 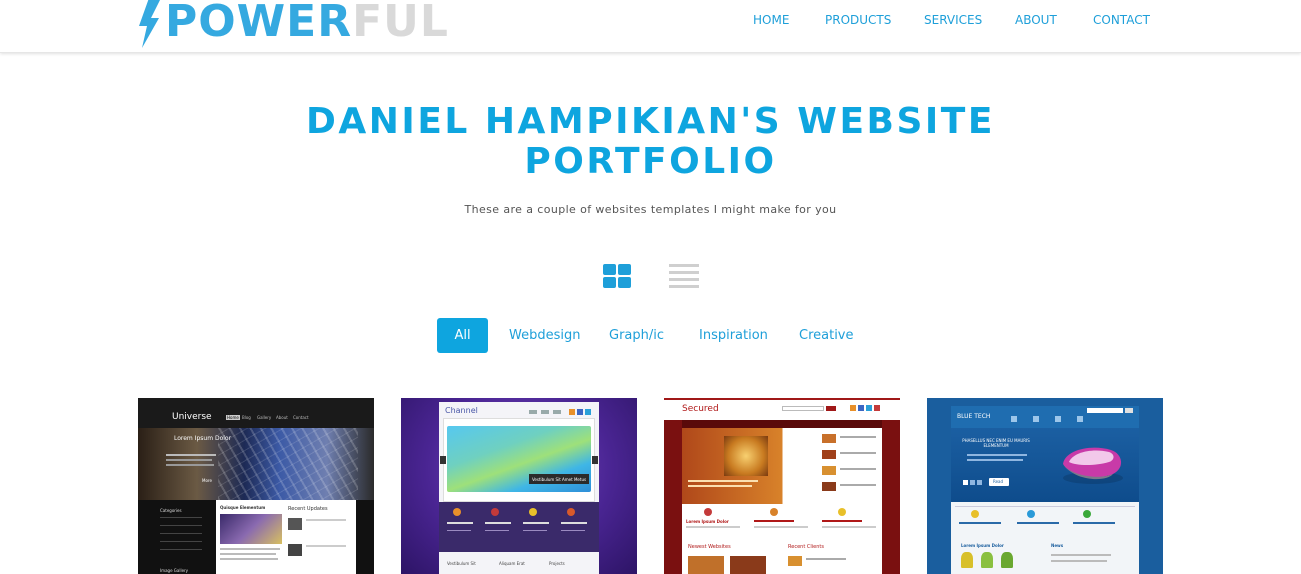 What do you see at coordinates (512, 563) in the screenshot?
I see `thumb-section: Aliquam Erat` at bounding box center [512, 563].